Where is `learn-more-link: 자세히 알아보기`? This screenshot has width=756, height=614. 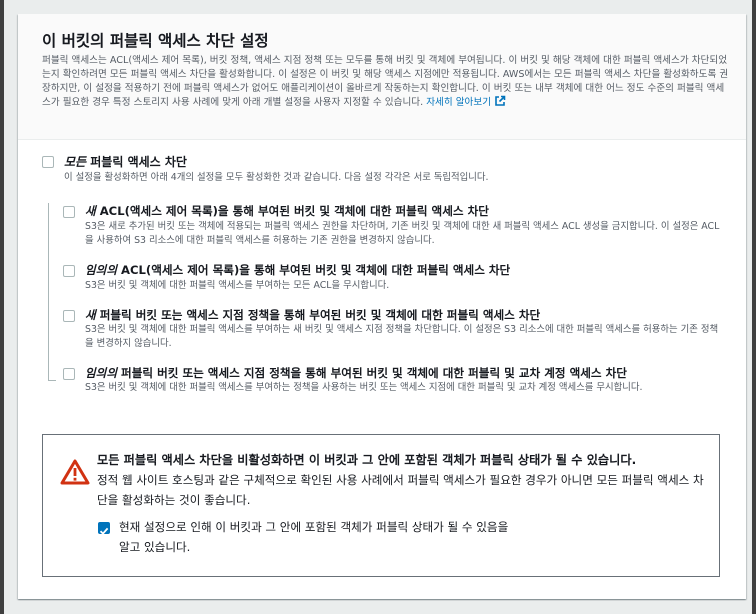
learn-more-link: 자세히 알아보기 is located at coordinates (466, 102).